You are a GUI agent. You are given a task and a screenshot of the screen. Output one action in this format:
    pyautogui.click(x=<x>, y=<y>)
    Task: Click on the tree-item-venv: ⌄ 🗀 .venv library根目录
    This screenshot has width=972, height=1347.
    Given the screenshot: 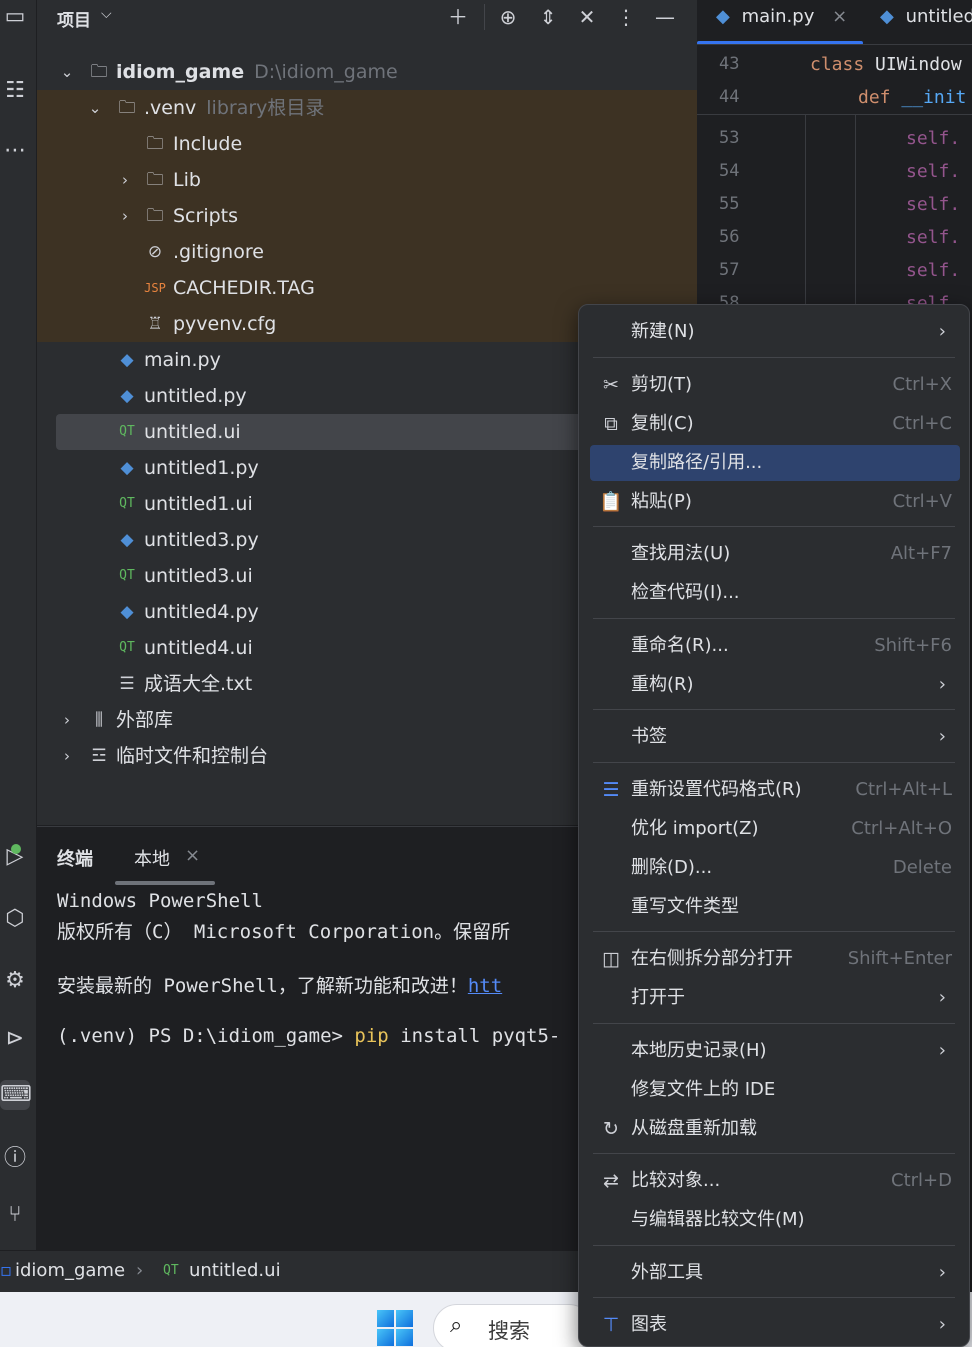 What is the action you would take?
    pyautogui.click(x=367, y=108)
    